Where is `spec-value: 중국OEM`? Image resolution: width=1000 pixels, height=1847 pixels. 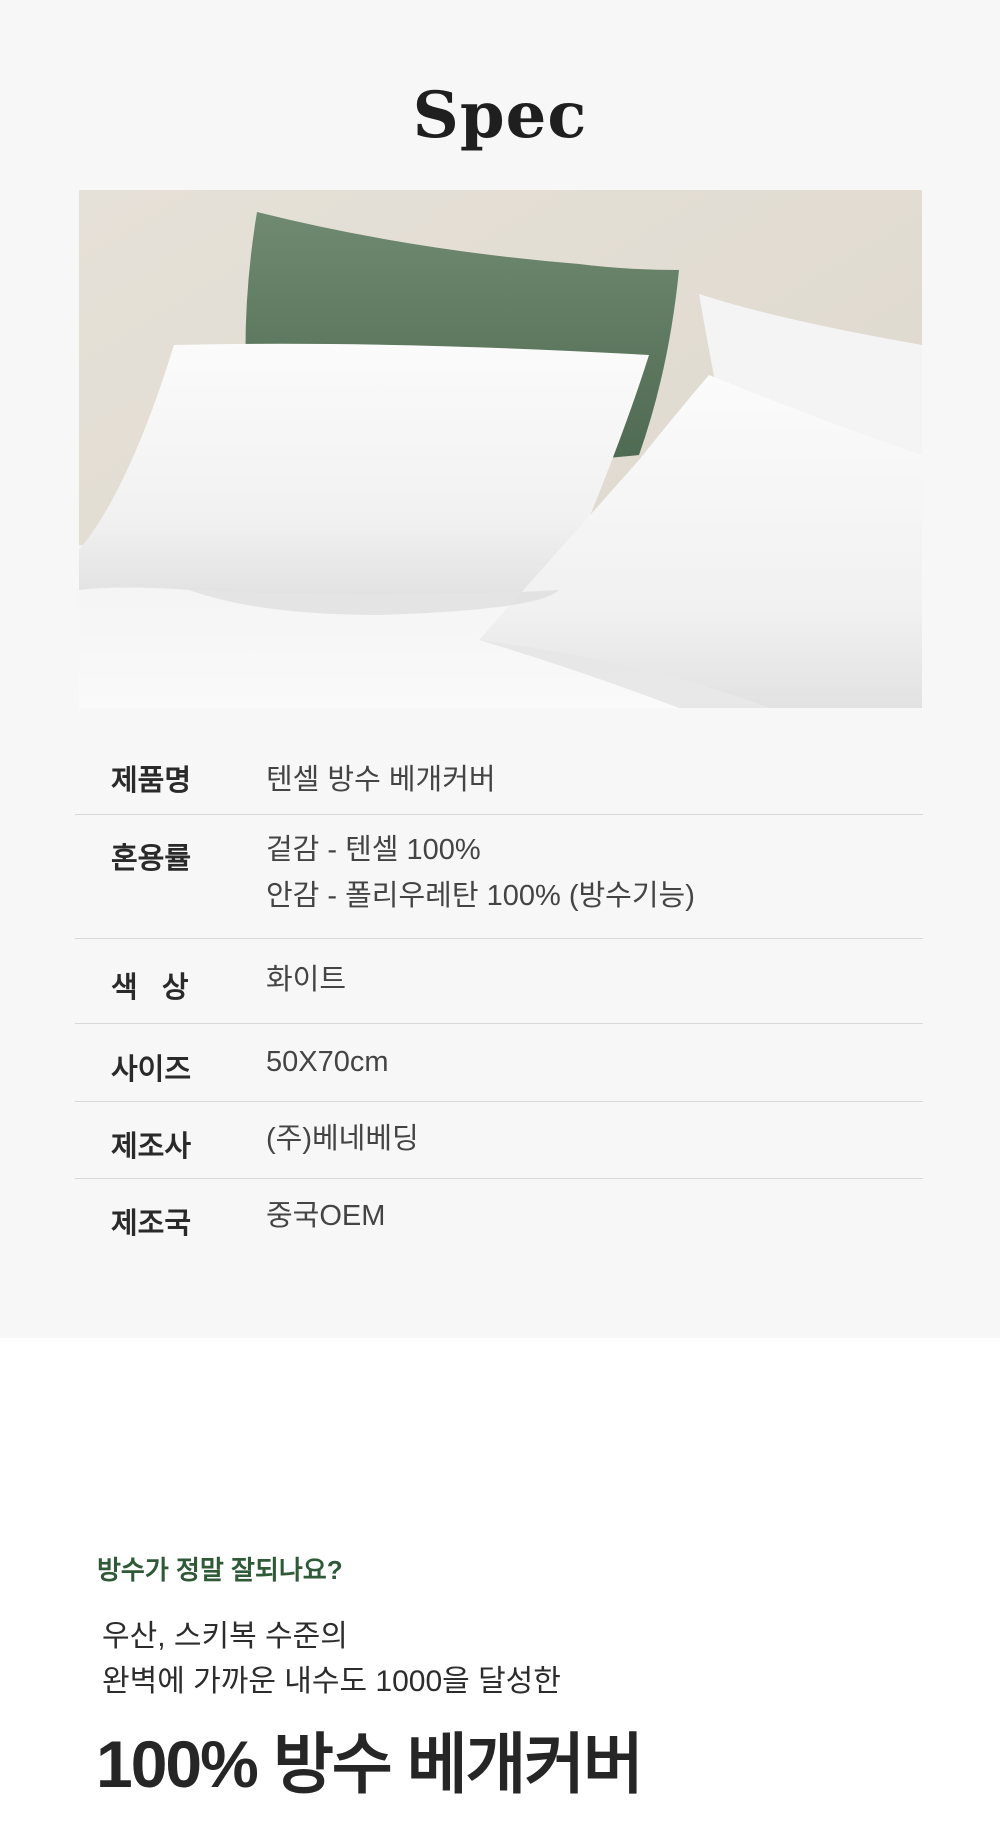
spec-value: 중국OEM is located at coordinates (326, 1216).